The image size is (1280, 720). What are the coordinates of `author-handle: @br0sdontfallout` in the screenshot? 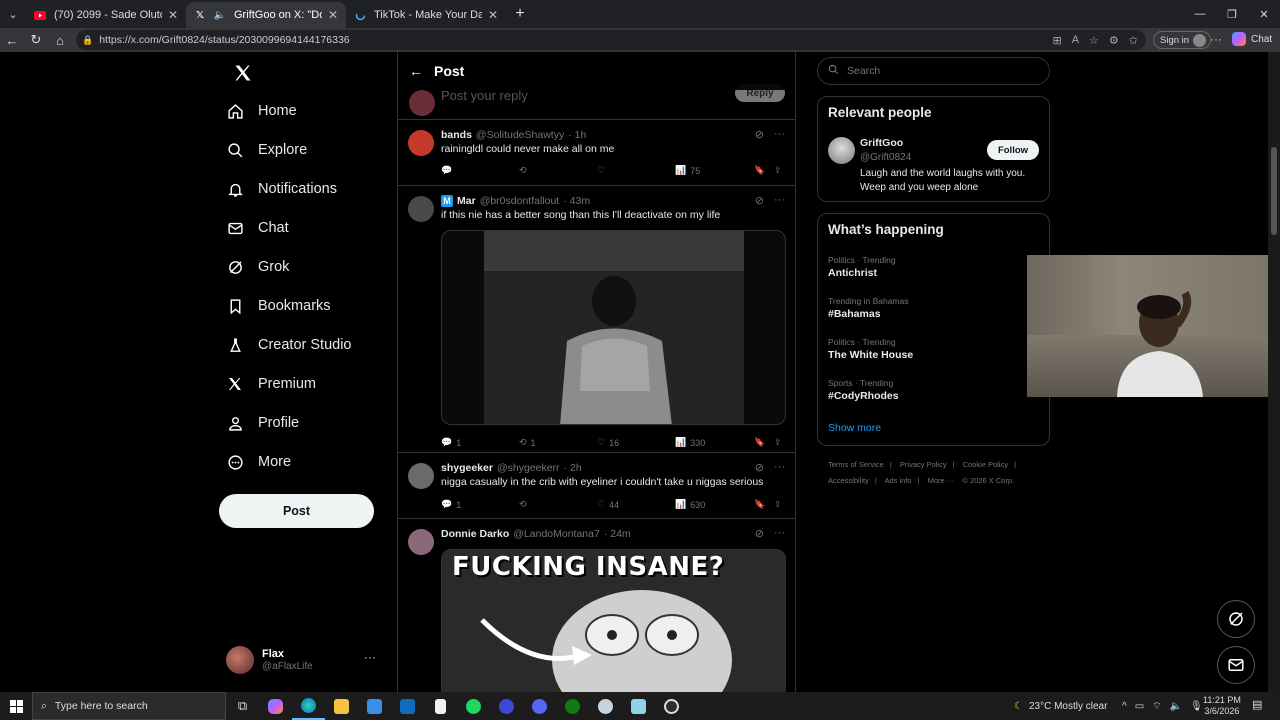 It's located at (520, 201).